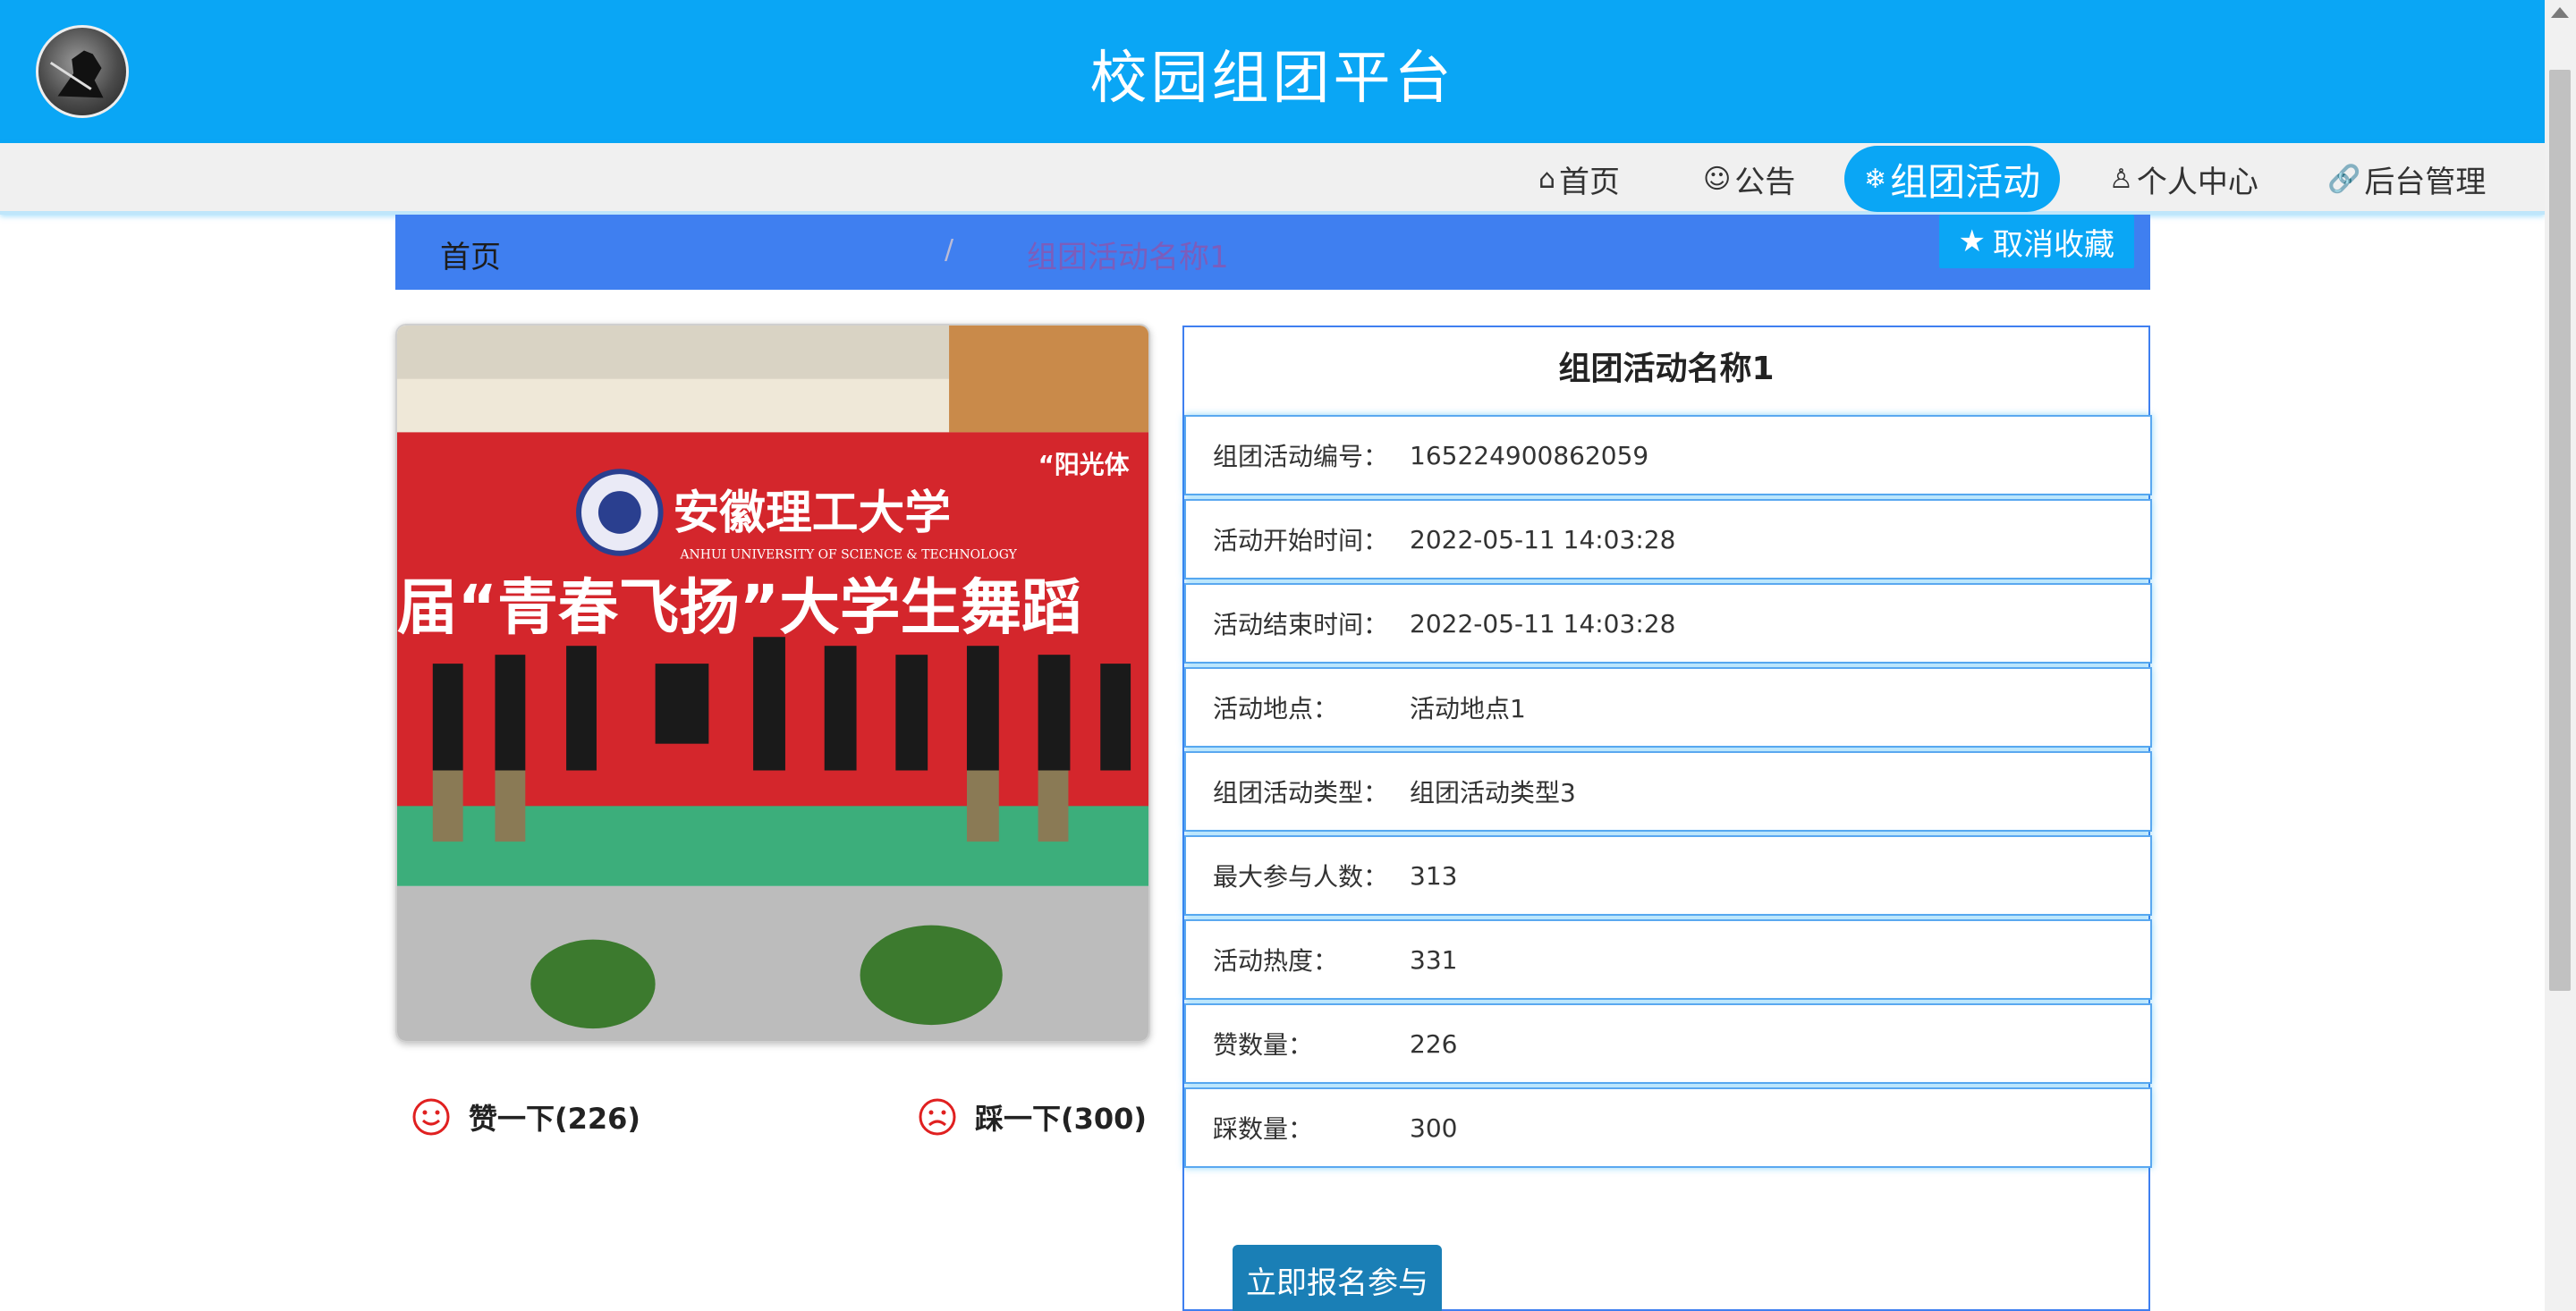  Describe the element at coordinates (2560, 530) in the screenshot. I see `scrollbar-thumb` at that location.